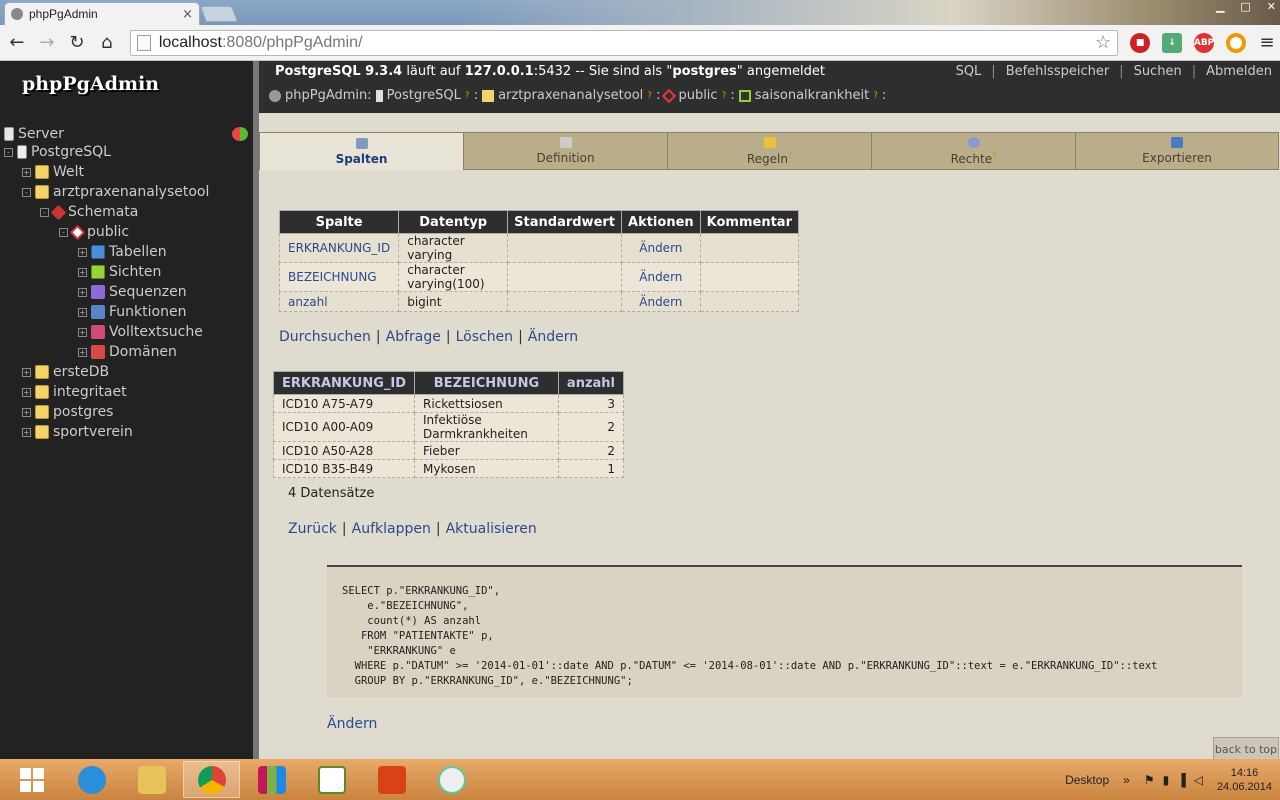 The width and height of the screenshot is (1280, 800). What do you see at coordinates (219, 14) in the screenshot?
I see `new-tab-button` at bounding box center [219, 14].